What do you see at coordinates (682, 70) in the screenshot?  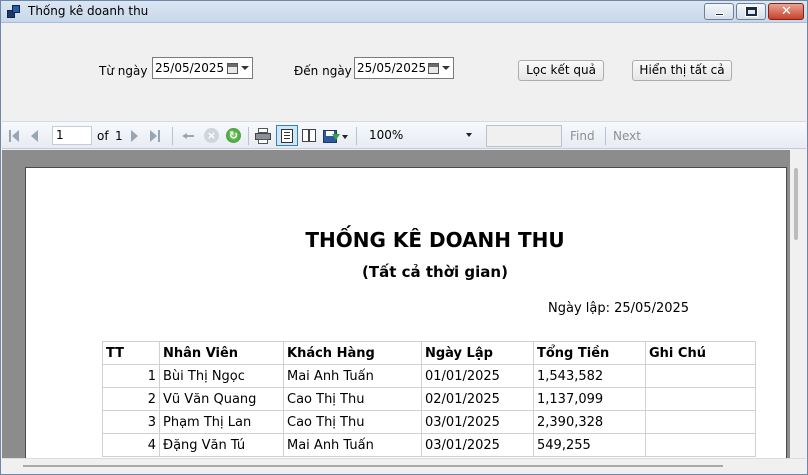 I see `show-all-button: Hiển thị tất cả` at bounding box center [682, 70].